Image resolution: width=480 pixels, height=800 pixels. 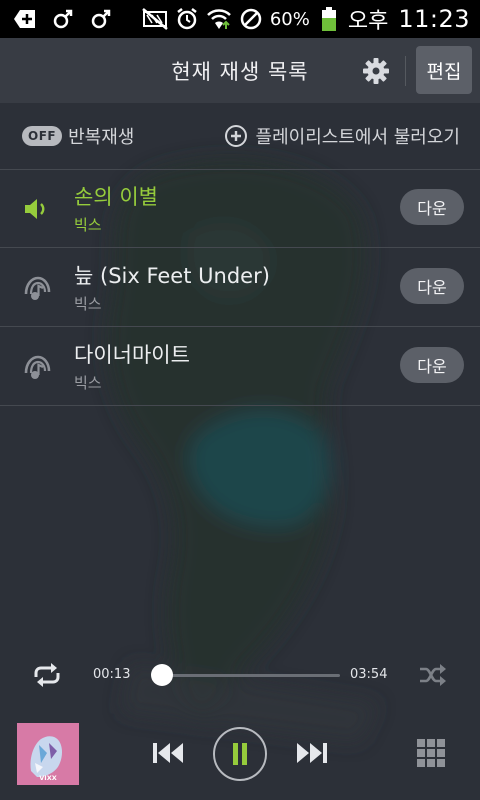 I want to click on track-title: 다이너마이트, so click(x=132, y=355).